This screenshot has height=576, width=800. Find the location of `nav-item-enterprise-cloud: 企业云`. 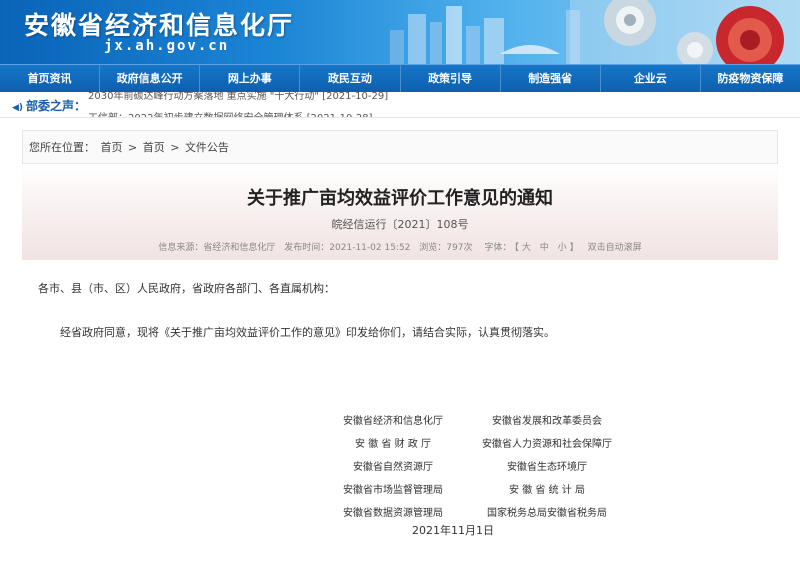

nav-item-enterprise-cloud: 企业云 is located at coordinates (651, 78).